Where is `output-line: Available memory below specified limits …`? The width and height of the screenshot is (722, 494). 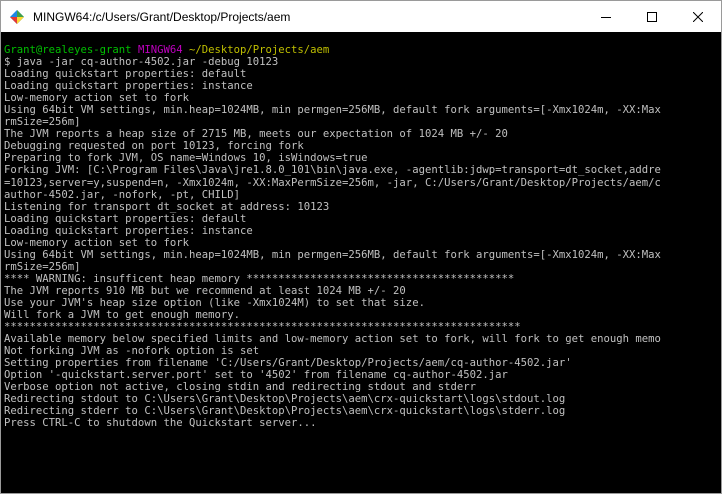
output-line: Available memory below specified limits … is located at coordinates (332, 339).